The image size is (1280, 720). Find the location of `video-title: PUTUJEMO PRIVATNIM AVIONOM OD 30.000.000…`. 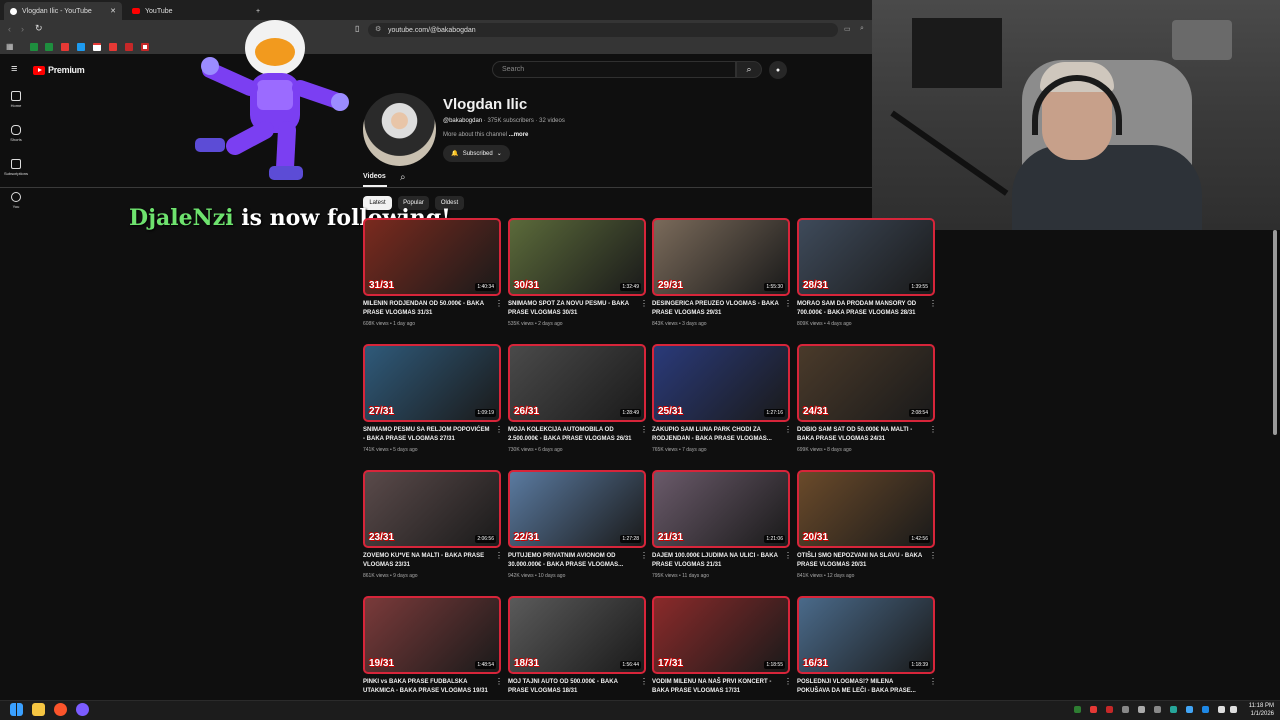

video-title: PUTUJEMO PRIVATNIM AVIONOM OD 30.000.000… is located at coordinates (573, 561).